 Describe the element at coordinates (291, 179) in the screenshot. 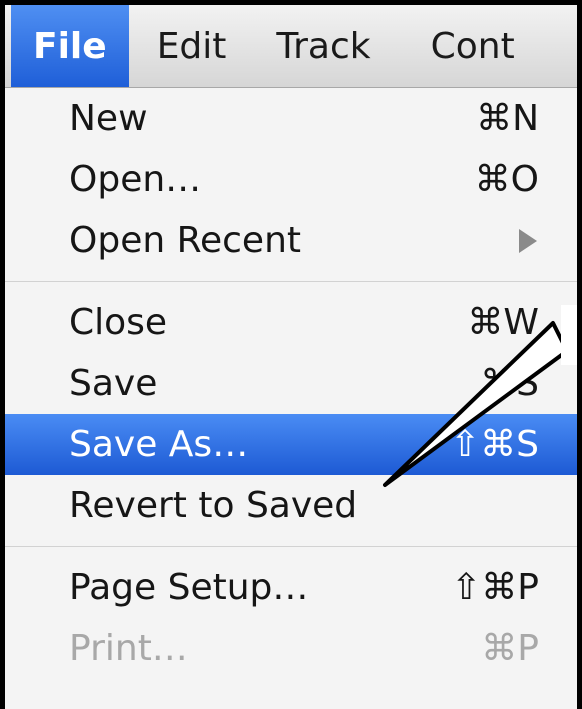

I see `menu-item-open: Open… ⌘O` at that location.